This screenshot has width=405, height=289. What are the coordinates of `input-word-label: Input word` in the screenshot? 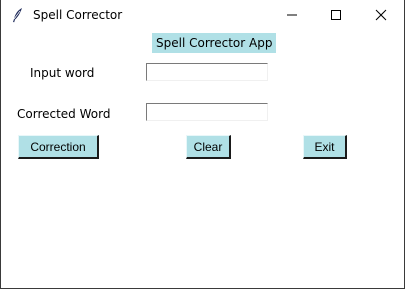 It's located at (62, 73).